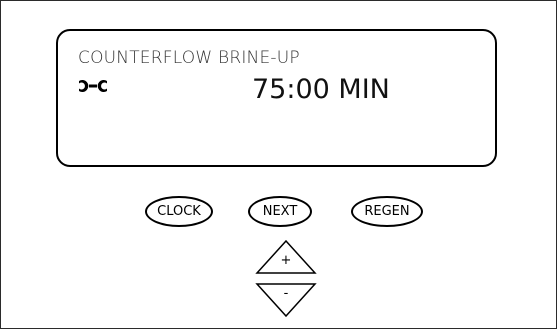  I want to click on increase-button: +, so click(286, 257).